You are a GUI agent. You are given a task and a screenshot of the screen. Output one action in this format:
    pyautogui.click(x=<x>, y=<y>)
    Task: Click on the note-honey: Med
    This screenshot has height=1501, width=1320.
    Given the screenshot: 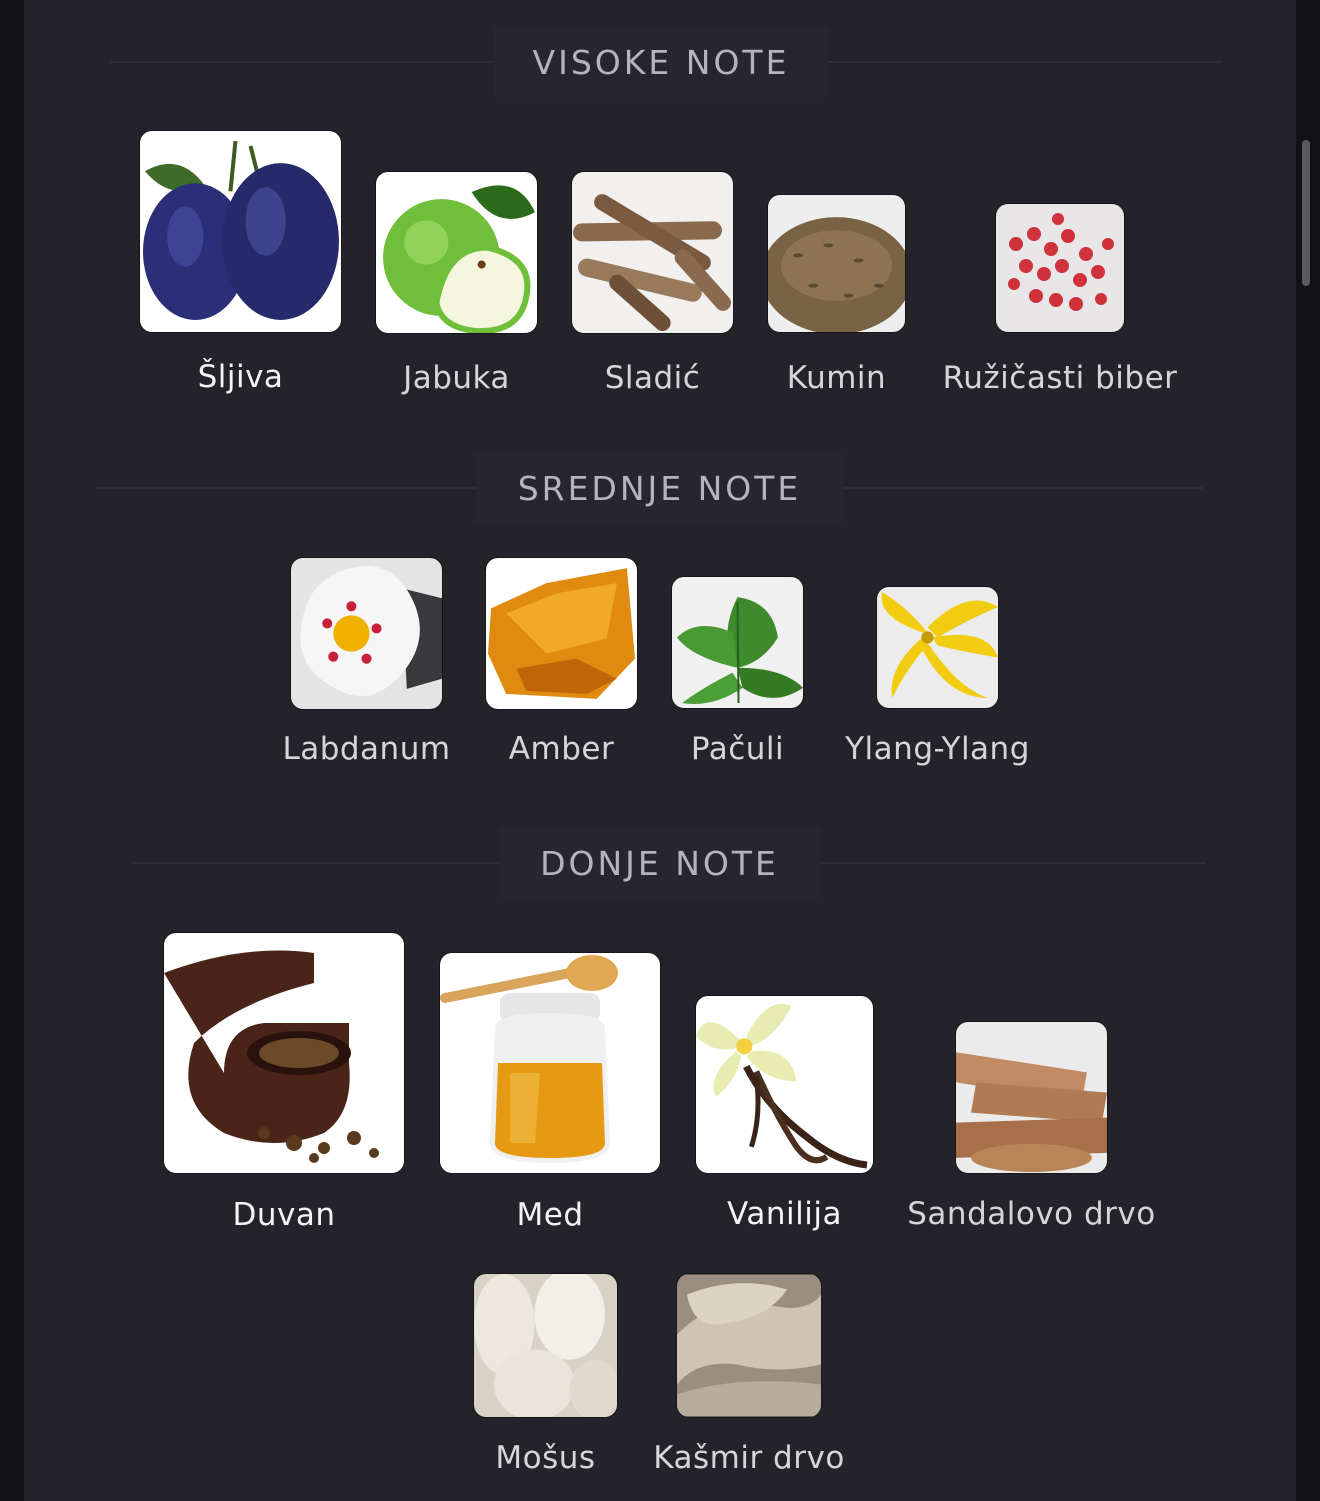 What is the action you would take?
    pyautogui.click(x=550, y=1093)
    